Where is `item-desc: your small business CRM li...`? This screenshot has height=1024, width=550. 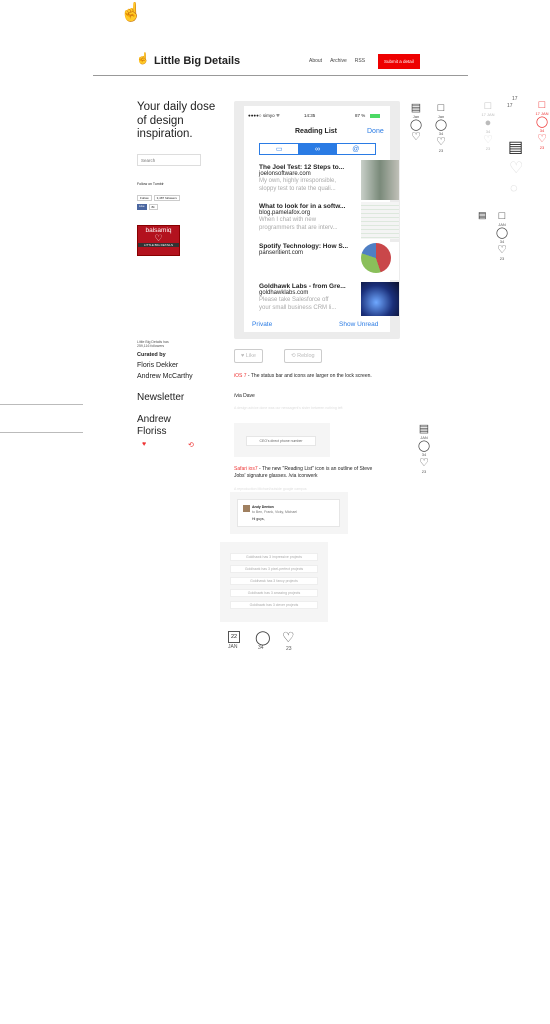 item-desc: your small business CRM li... is located at coordinates (298, 307).